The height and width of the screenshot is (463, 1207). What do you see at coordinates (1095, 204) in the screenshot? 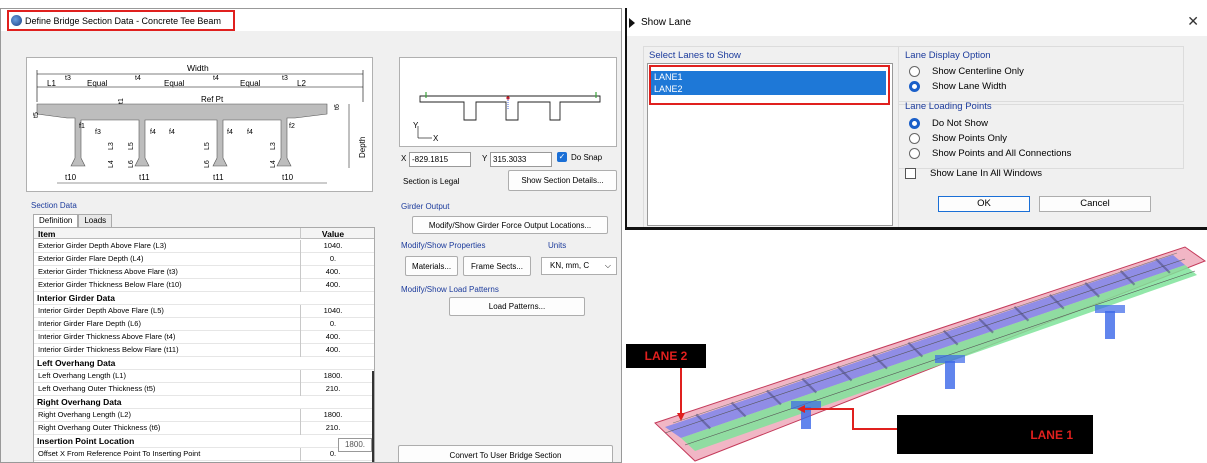
I see `cancel-button: Cancel` at bounding box center [1095, 204].